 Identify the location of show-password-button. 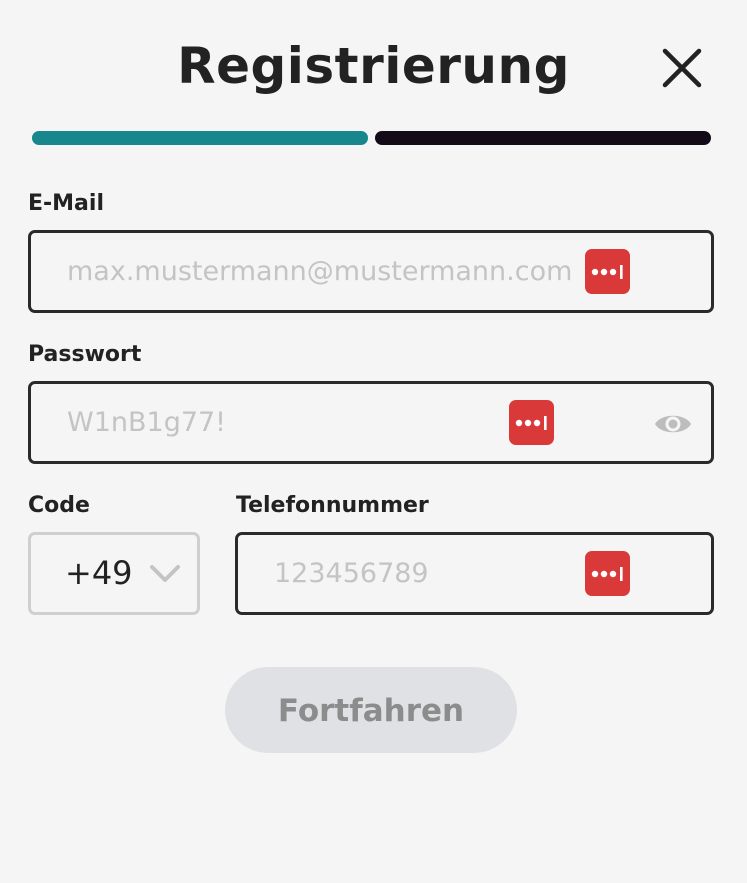
(673, 424).